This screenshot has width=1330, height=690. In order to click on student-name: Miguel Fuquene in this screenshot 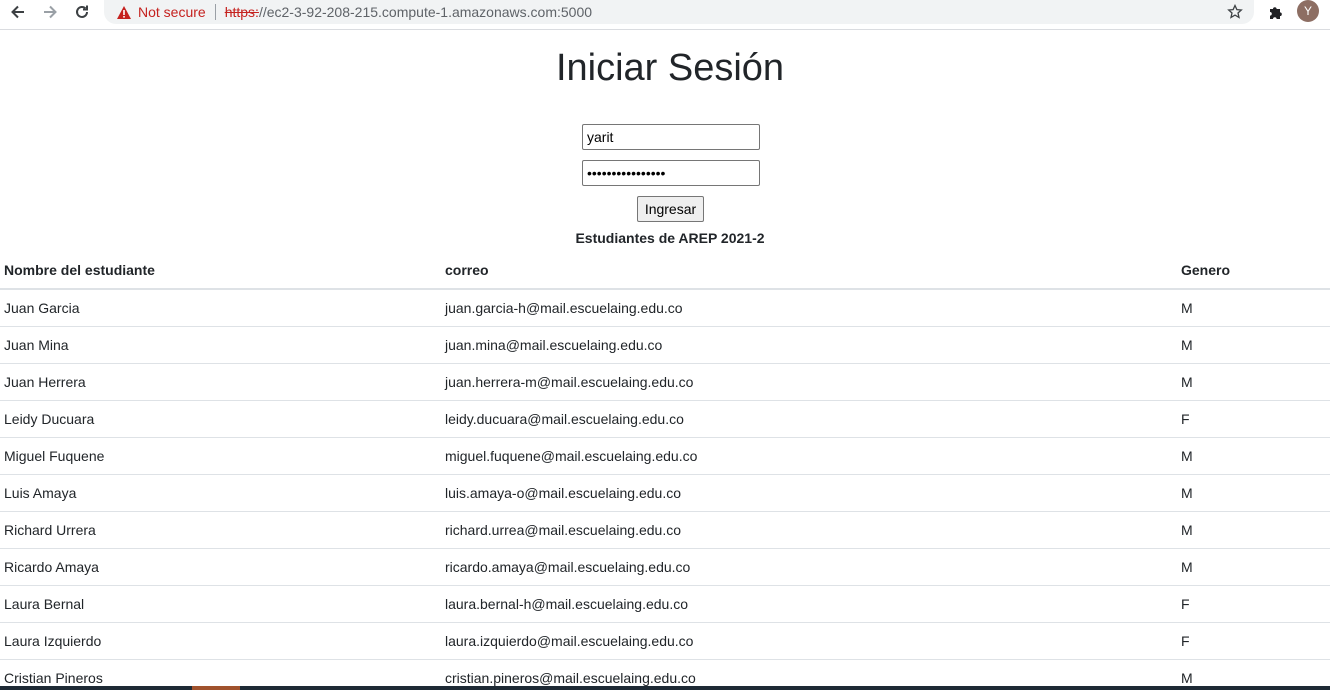, I will do `click(220, 455)`.